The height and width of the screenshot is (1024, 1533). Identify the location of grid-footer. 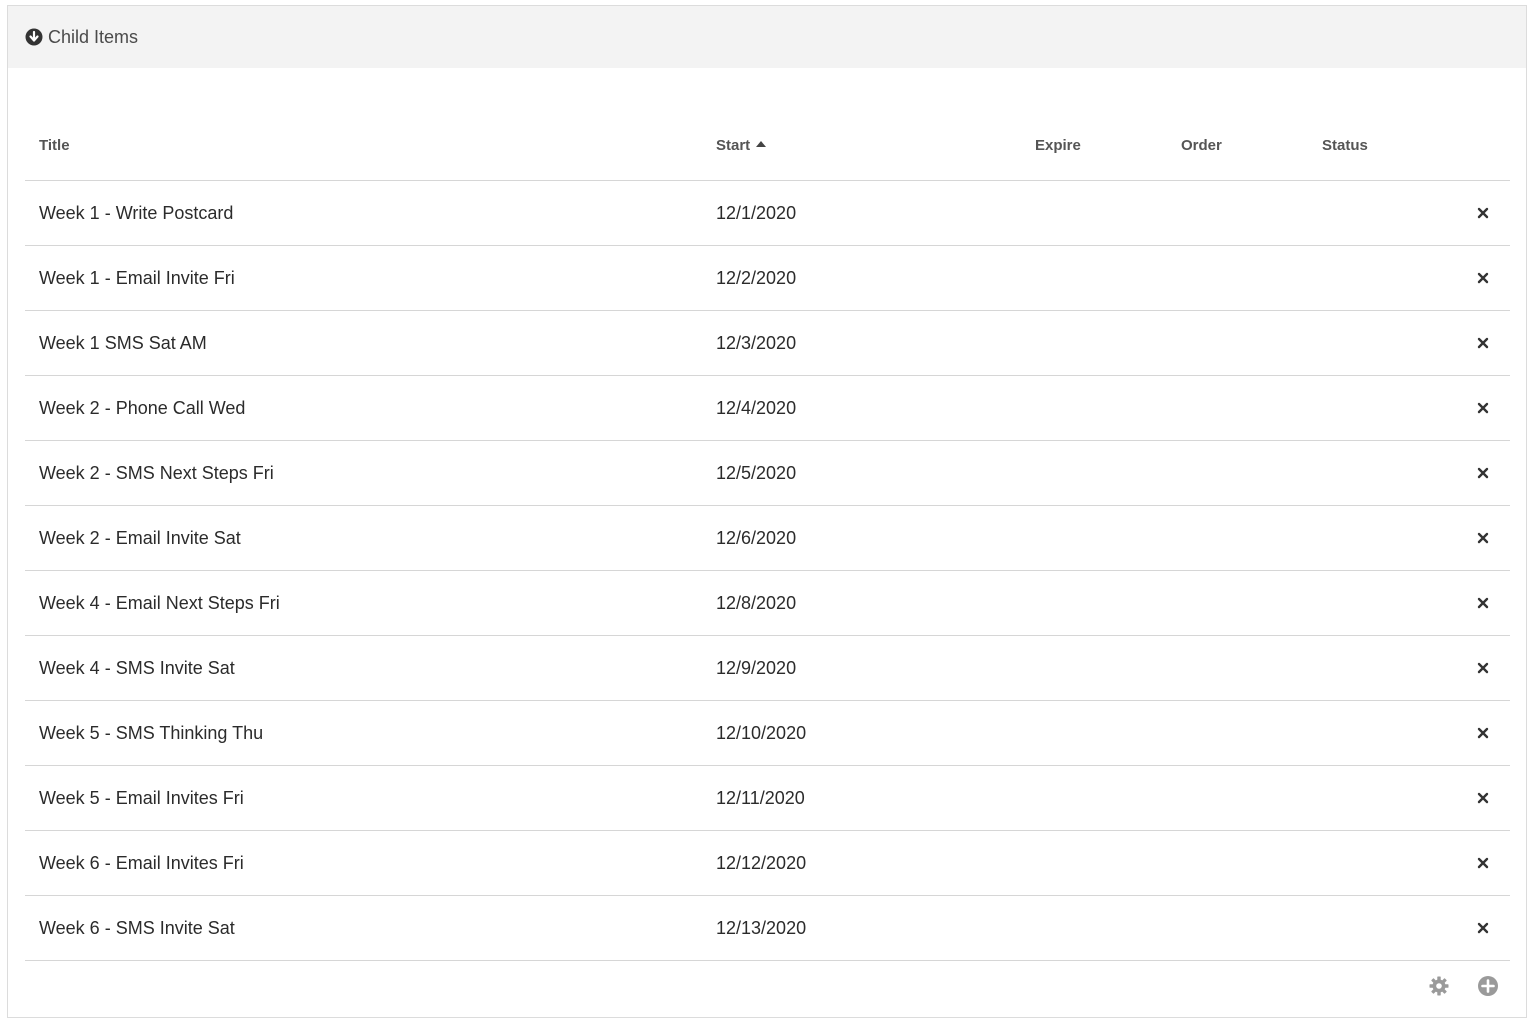
(767, 986).